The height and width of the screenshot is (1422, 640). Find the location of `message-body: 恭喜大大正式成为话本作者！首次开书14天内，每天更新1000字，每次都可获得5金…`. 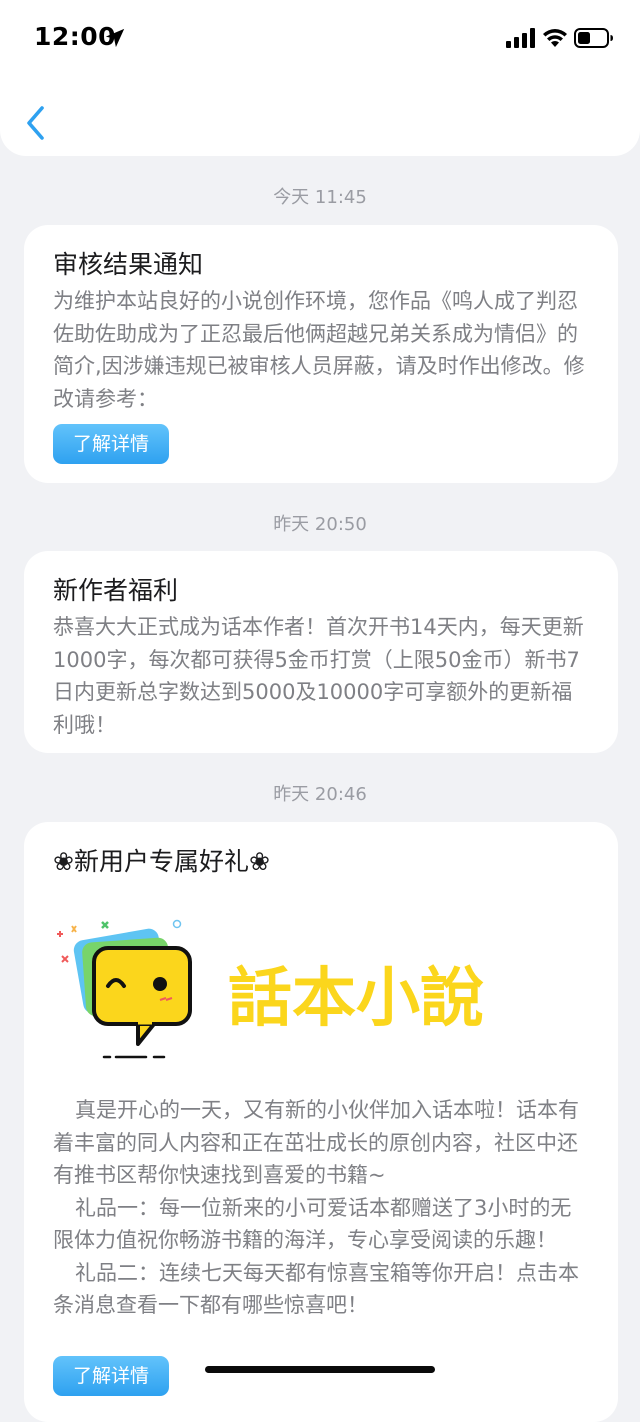

message-body: 恭喜大大正式成为话本作者！首次开书14天内，每天更新1000字，每次都可获得5金… is located at coordinates (318, 676).